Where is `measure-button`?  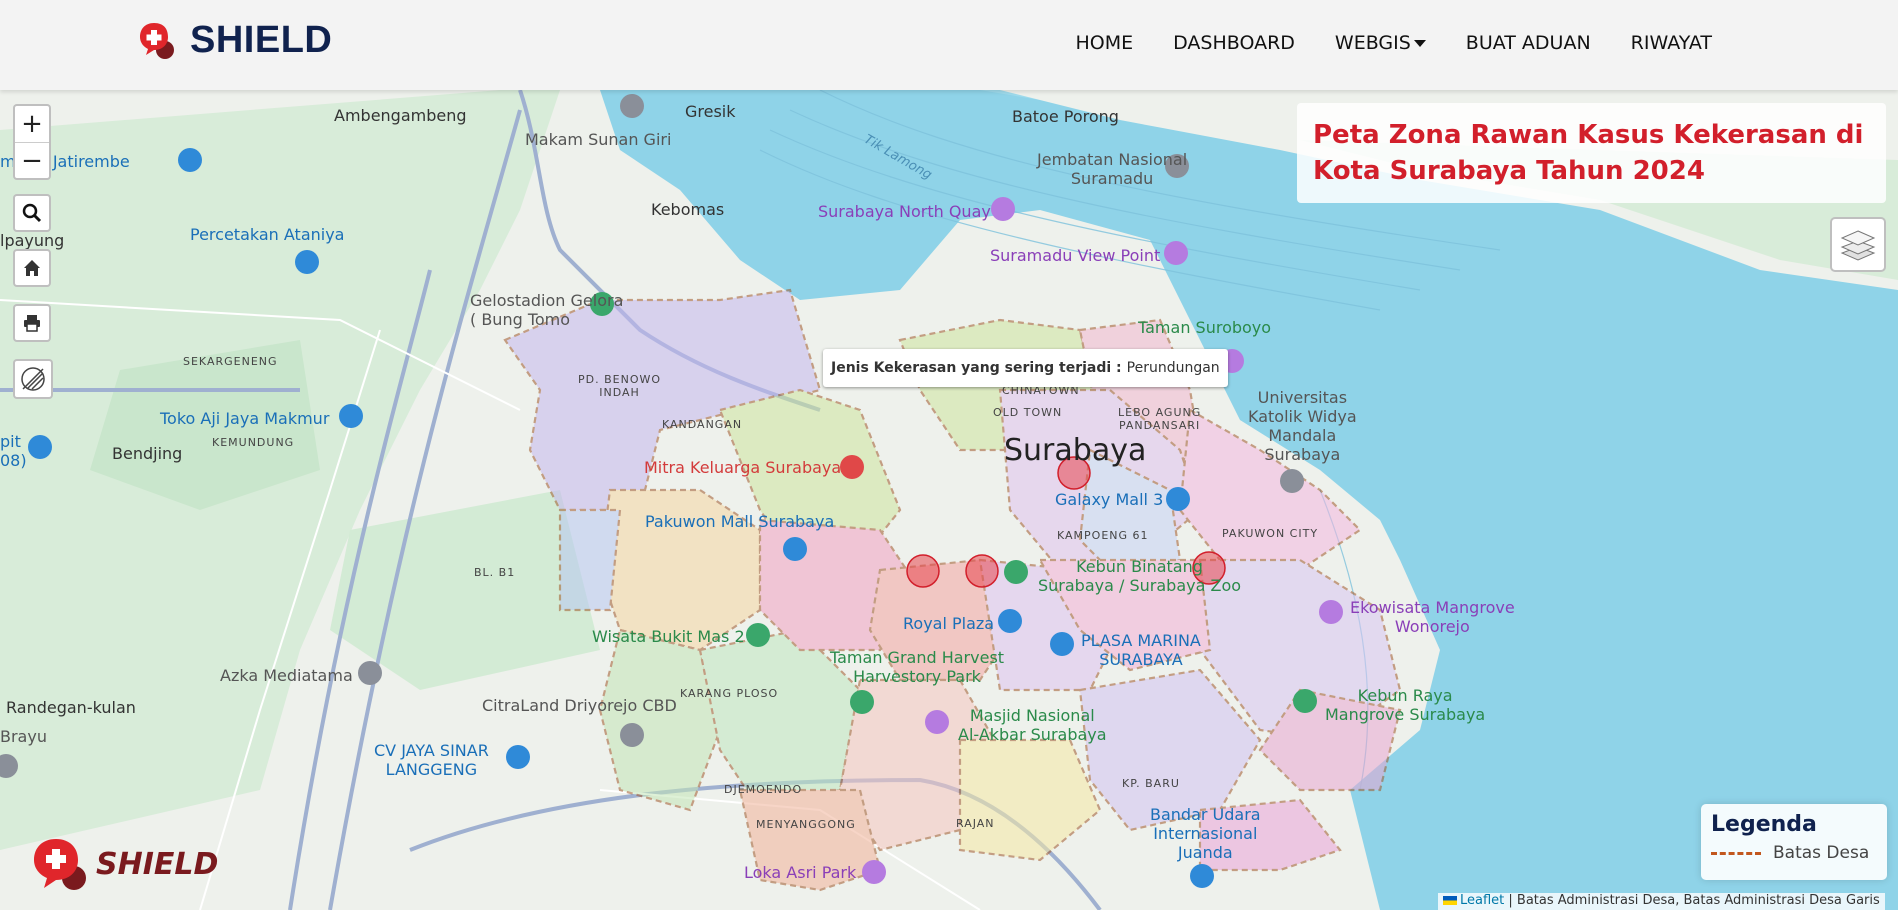
measure-button is located at coordinates (33, 379).